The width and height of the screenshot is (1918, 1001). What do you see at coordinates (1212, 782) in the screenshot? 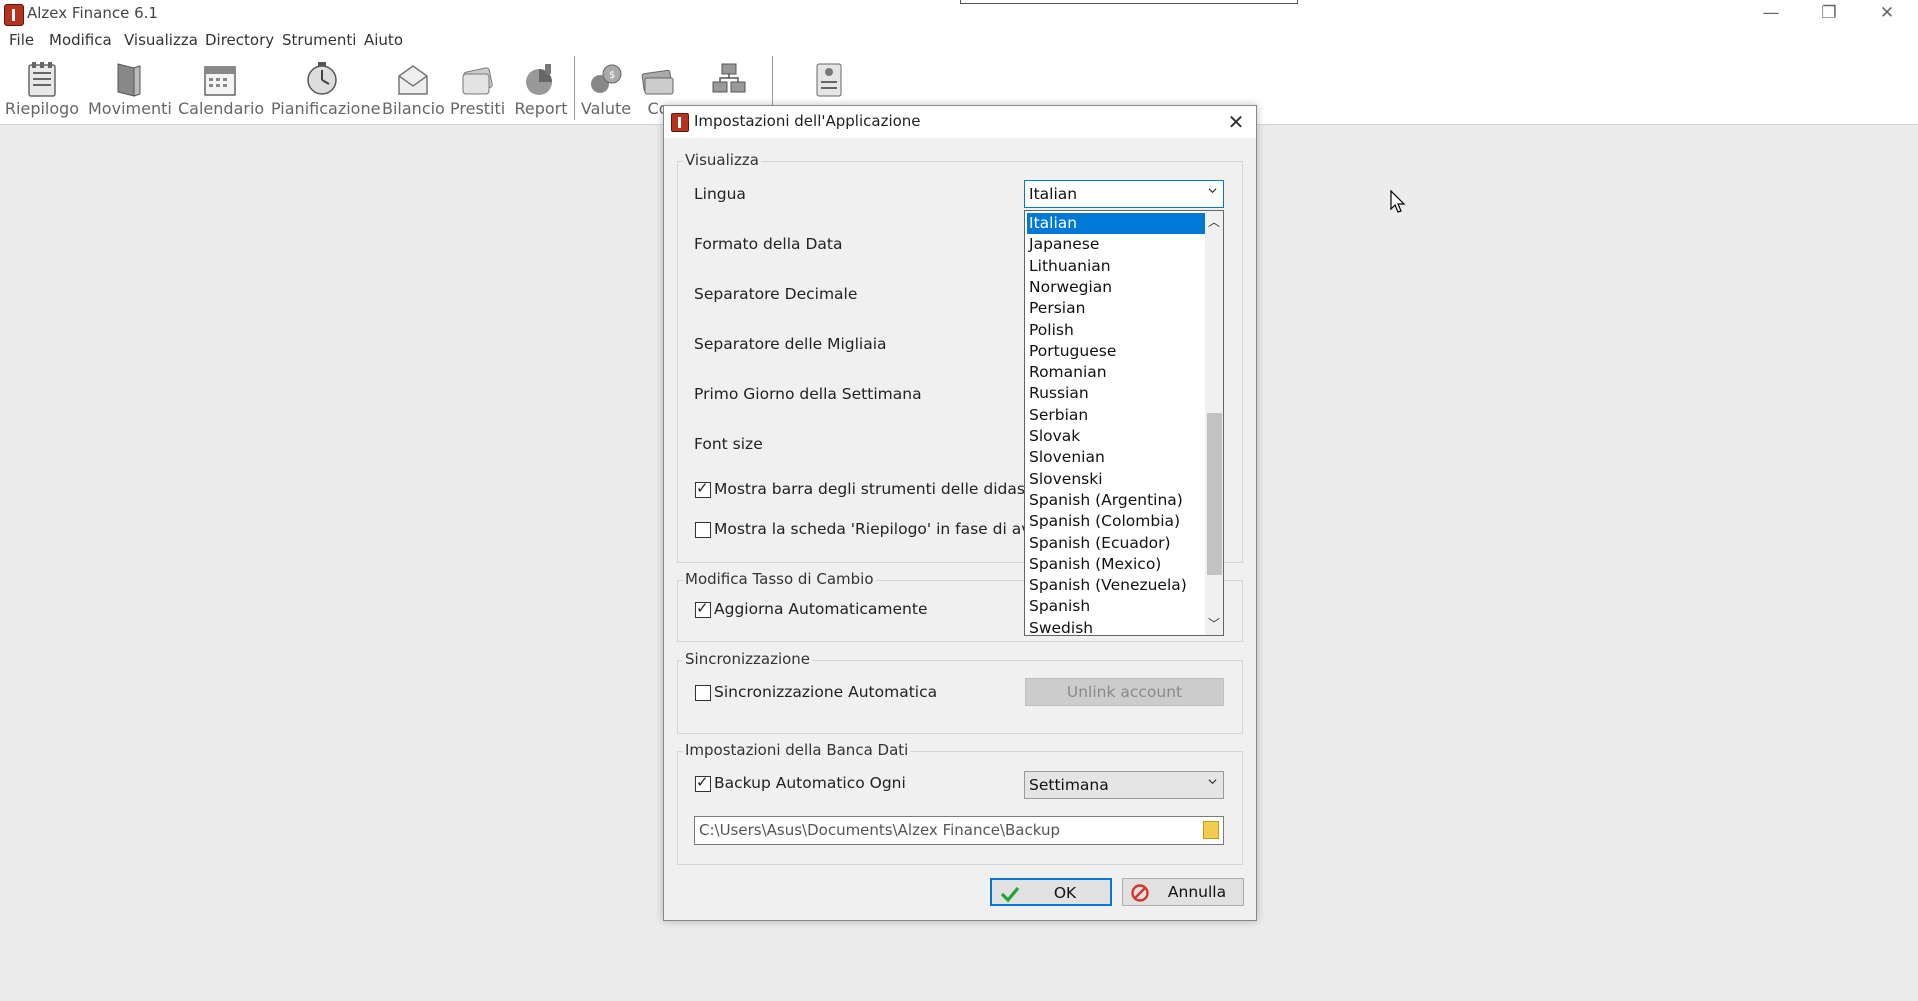
I see `chevron-down-icon` at bounding box center [1212, 782].